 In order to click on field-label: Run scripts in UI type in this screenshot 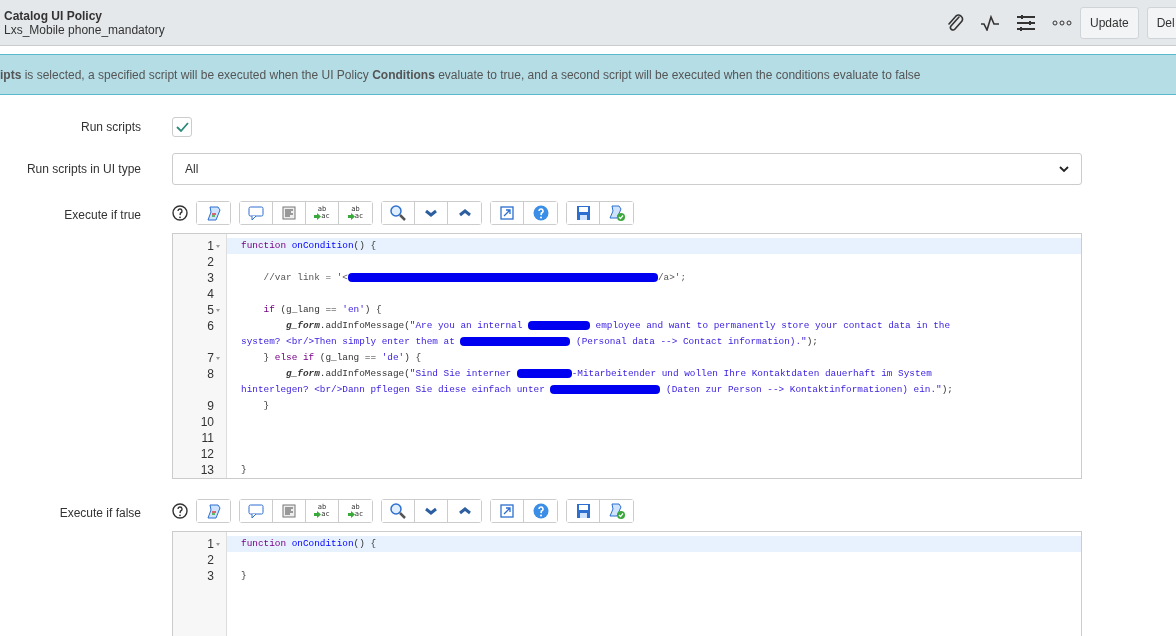, I will do `click(83, 169)`.